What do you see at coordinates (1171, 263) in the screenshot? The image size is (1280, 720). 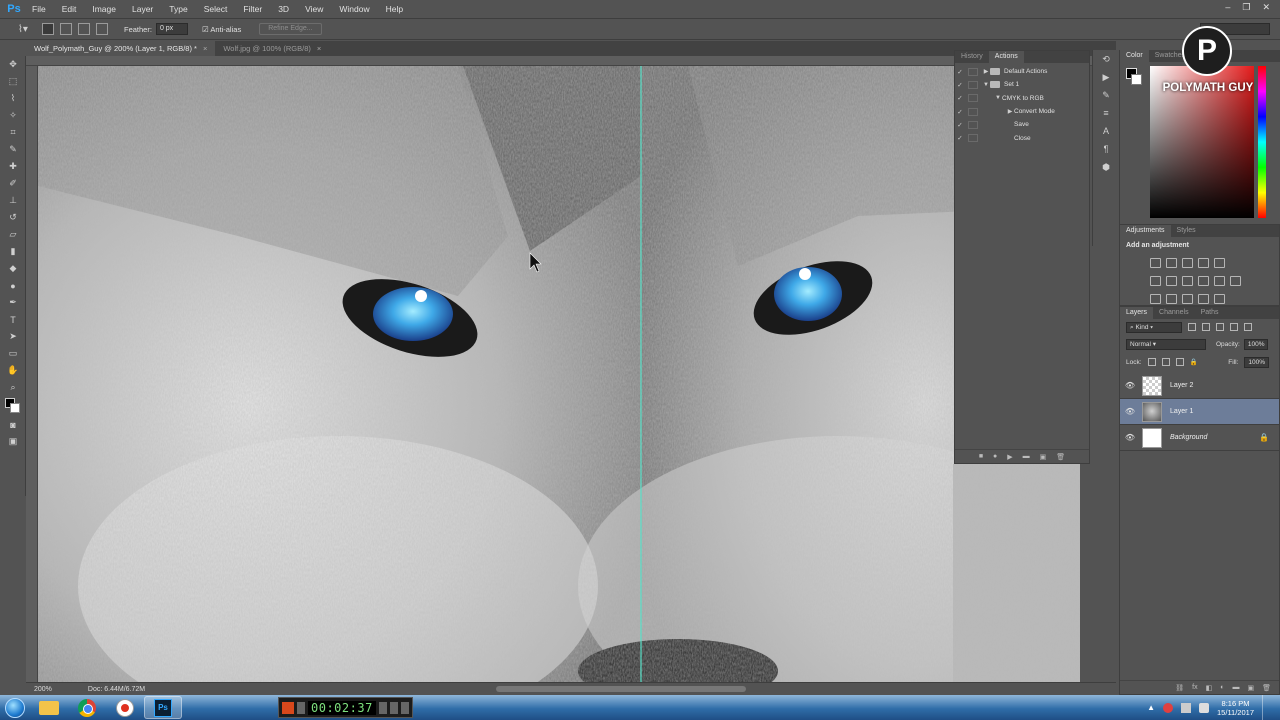 I see `levels-icon` at bounding box center [1171, 263].